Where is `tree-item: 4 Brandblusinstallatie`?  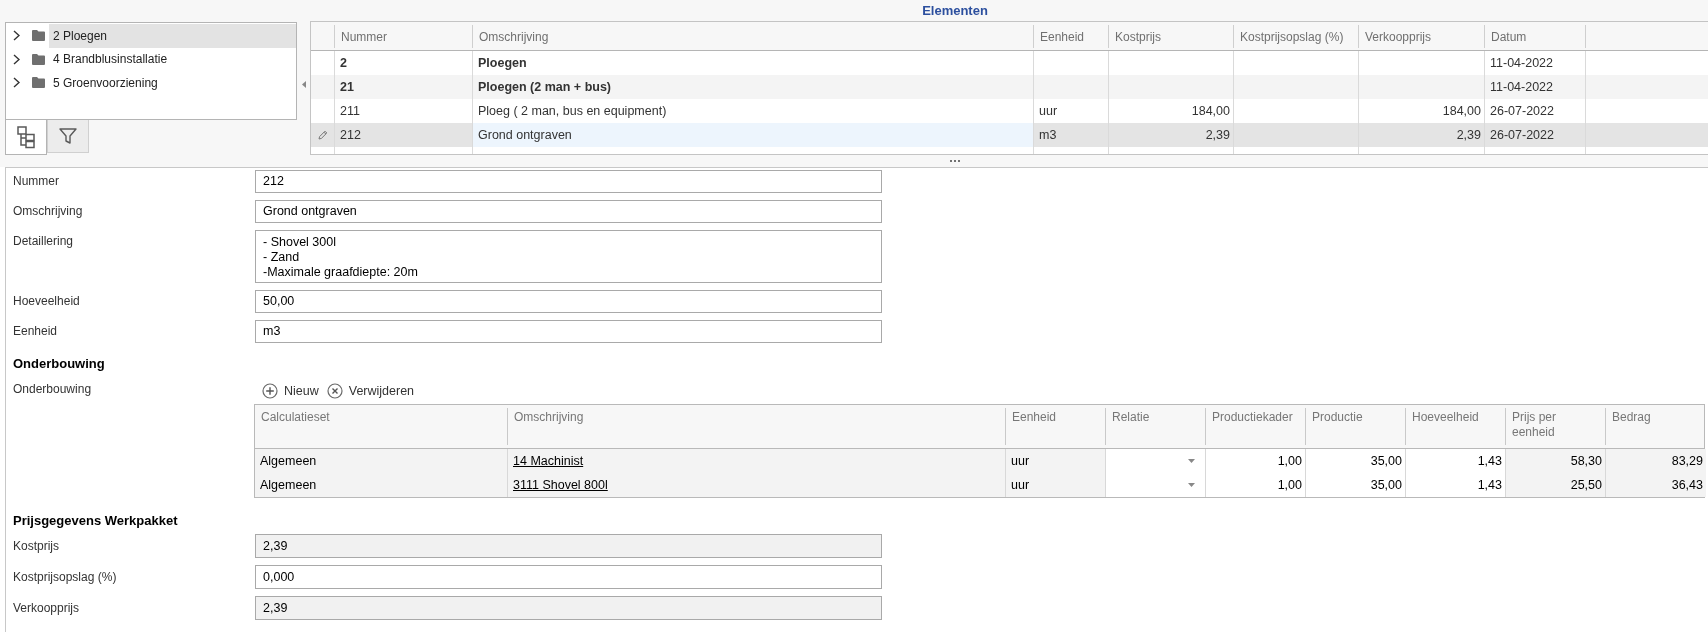
tree-item: 4 Brandblusinstallatie is located at coordinates (172, 59).